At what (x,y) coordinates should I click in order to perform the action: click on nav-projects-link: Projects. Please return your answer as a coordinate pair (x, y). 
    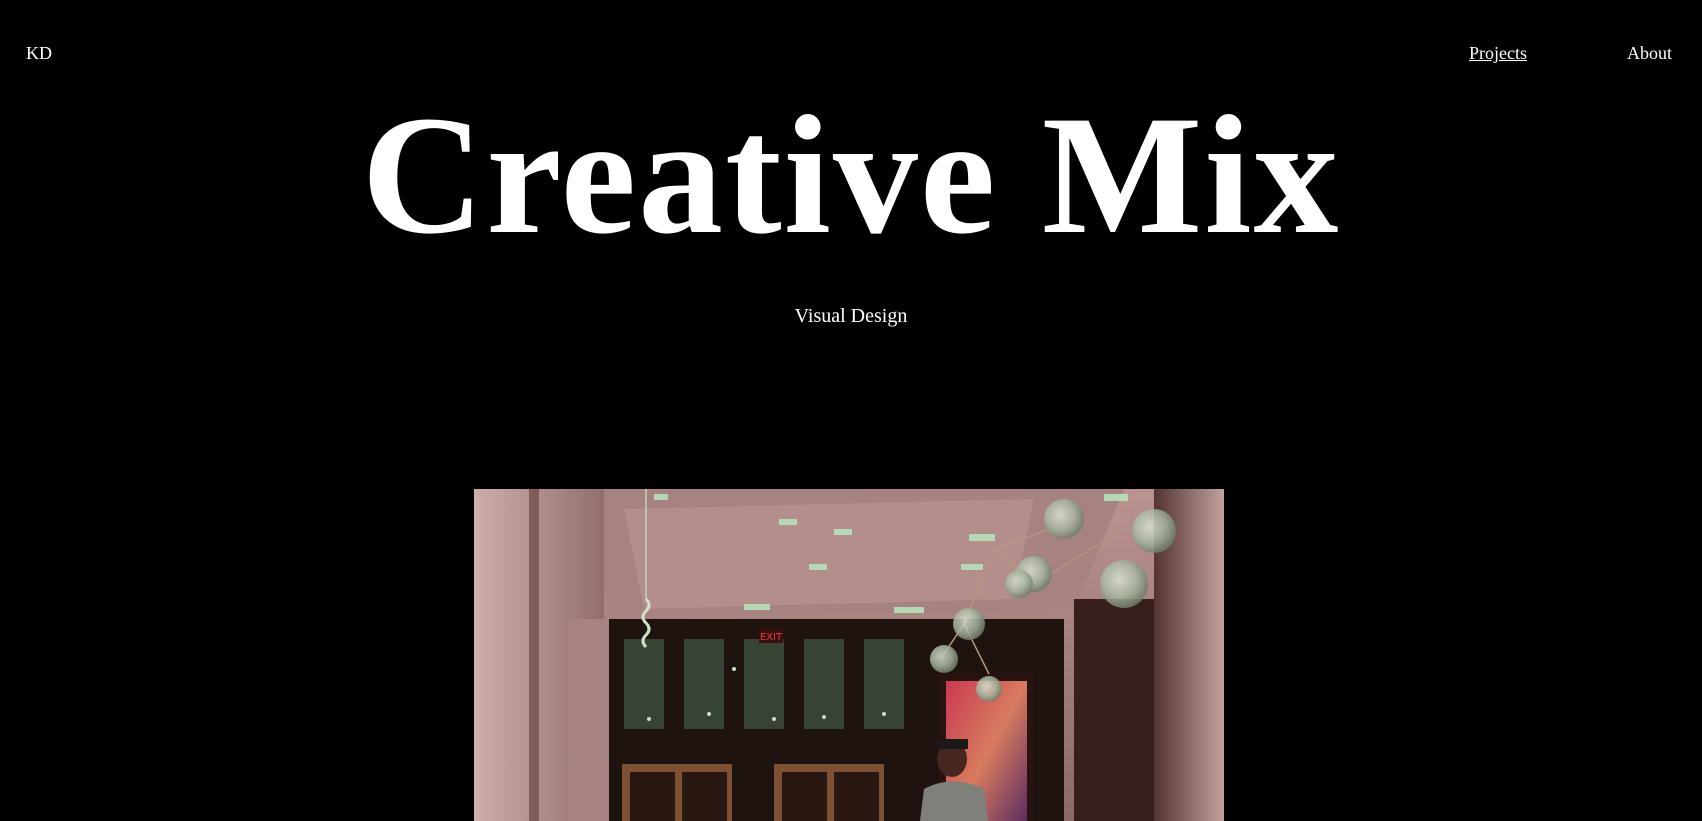
    Looking at the image, I should click on (1498, 53).